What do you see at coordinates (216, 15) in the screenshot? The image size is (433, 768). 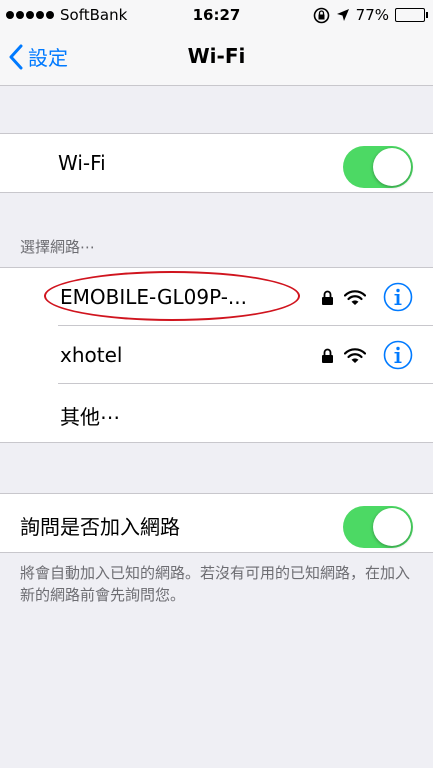 I see `status-bar: SoftBank 16:27 77%` at bounding box center [216, 15].